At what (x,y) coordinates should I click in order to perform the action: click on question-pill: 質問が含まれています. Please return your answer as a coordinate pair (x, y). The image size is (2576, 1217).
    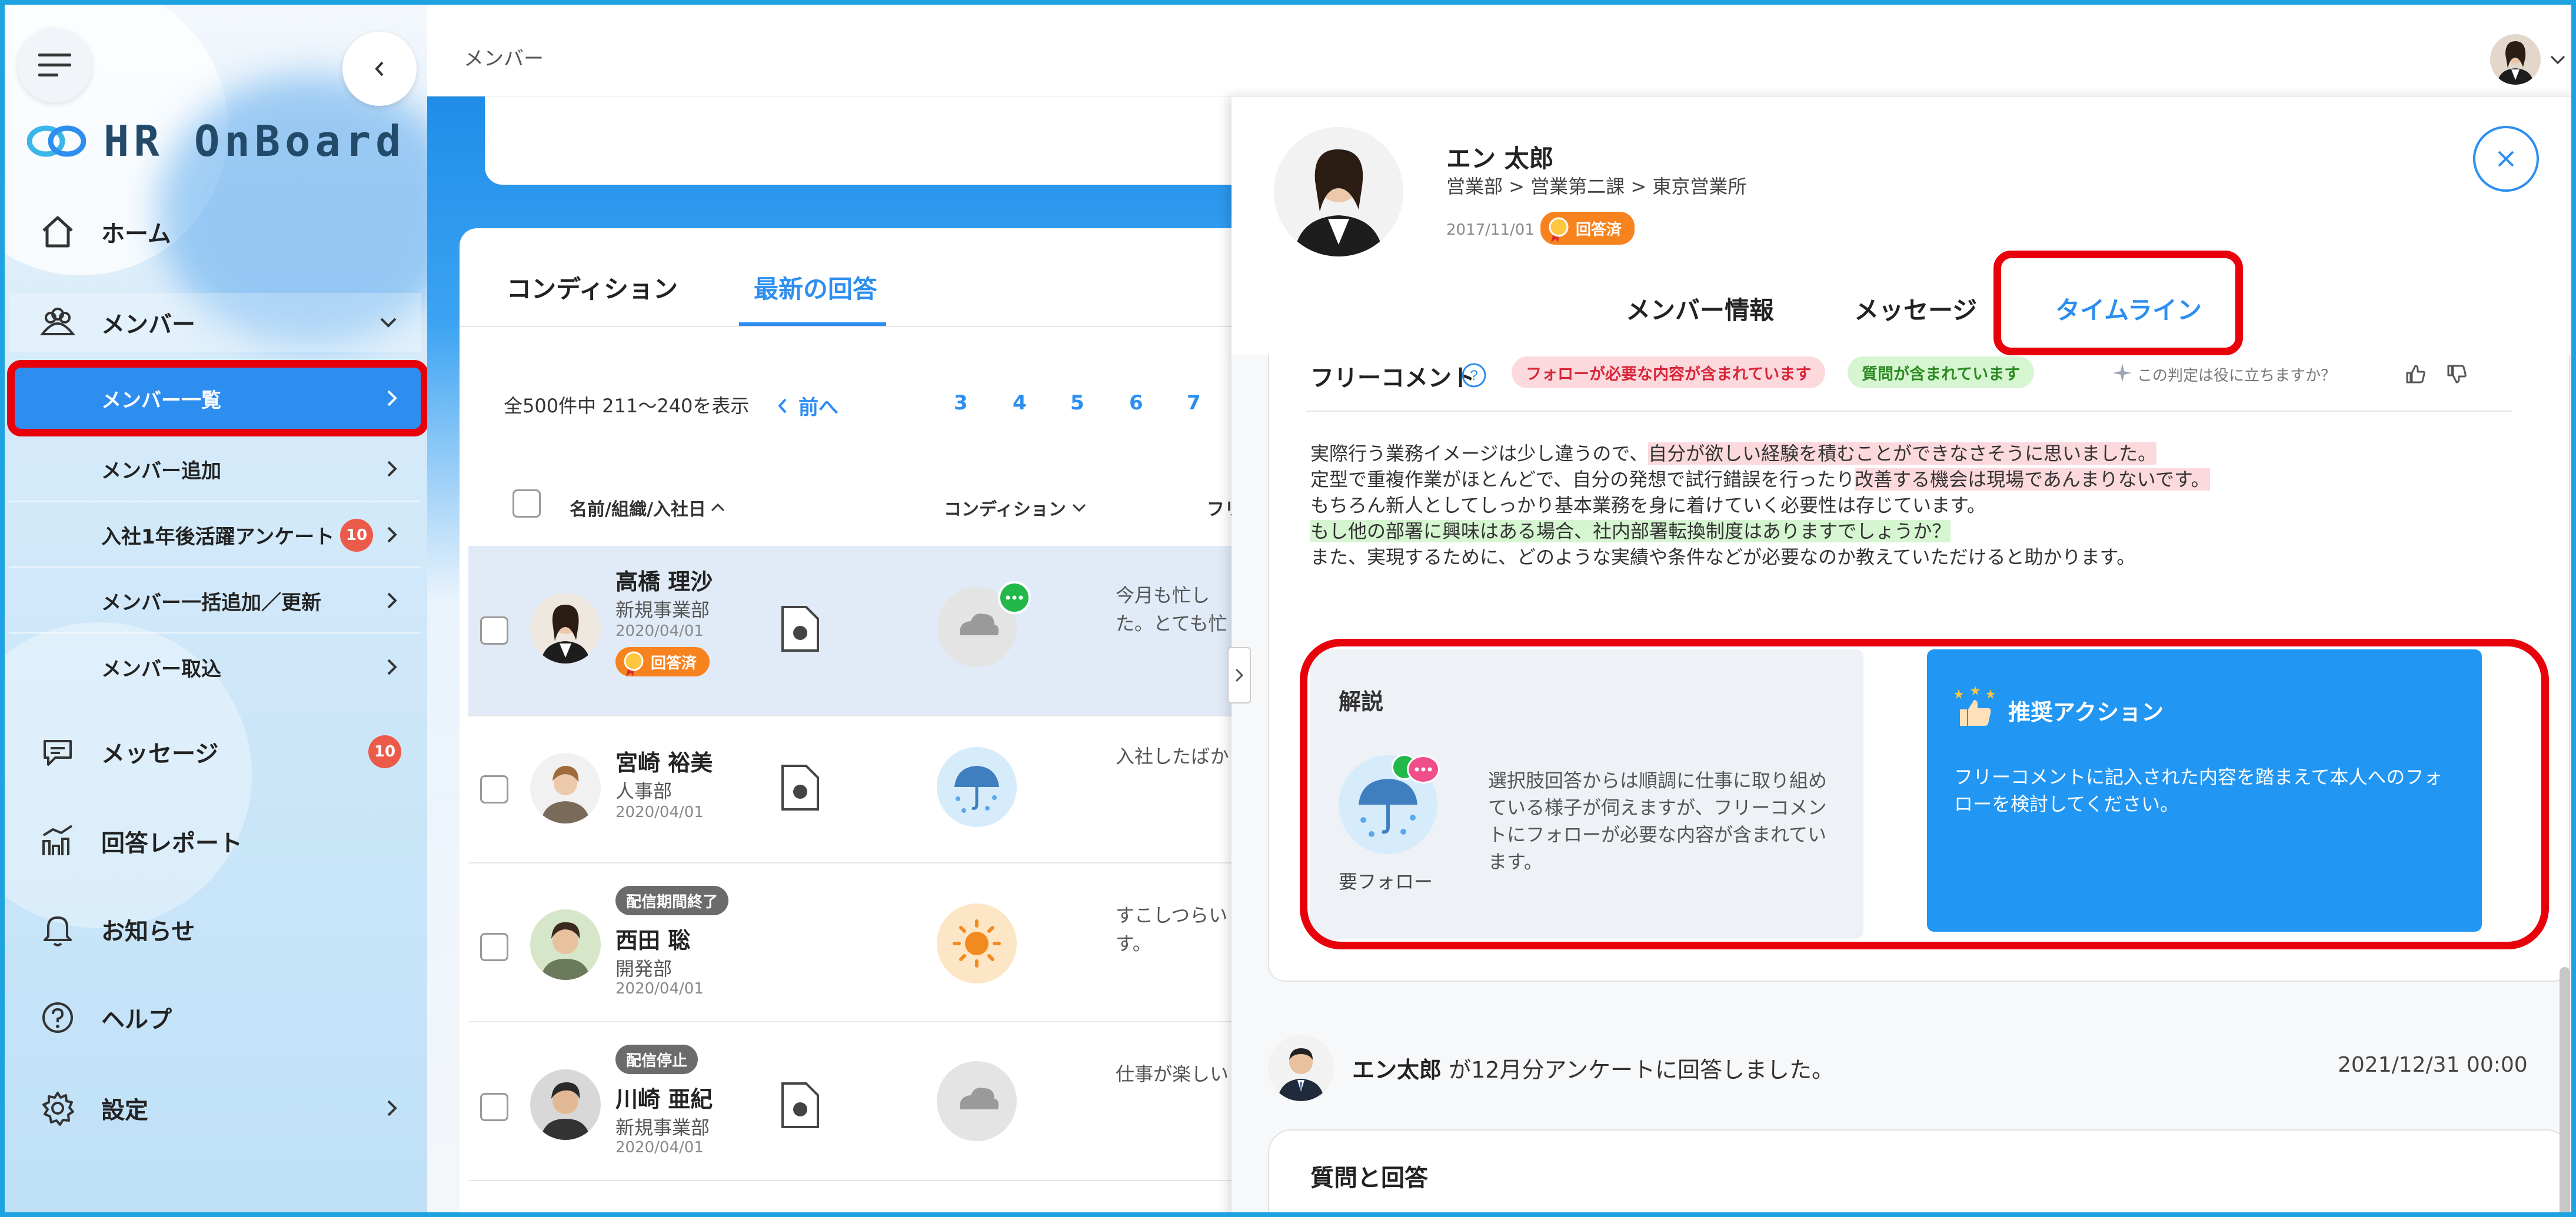
    Looking at the image, I should click on (1941, 372).